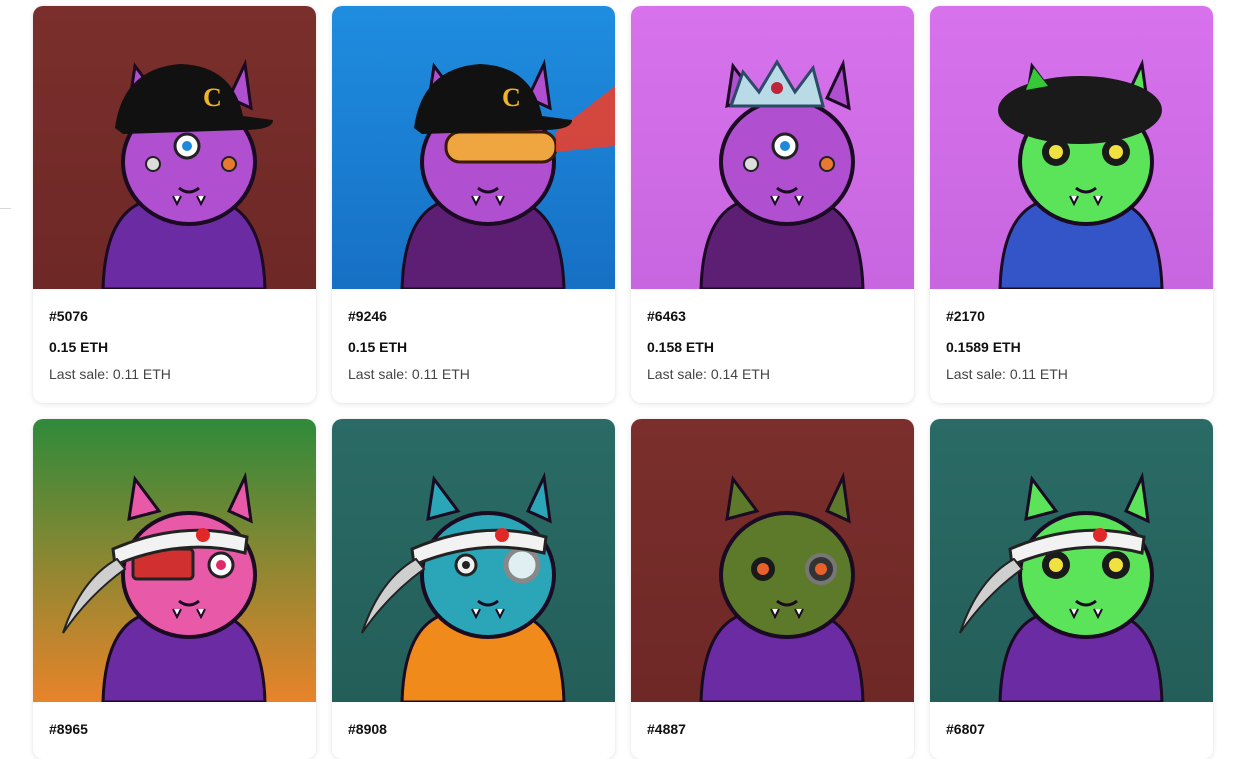 This screenshot has height=759, width=1243. What do you see at coordinates (174, 336) in the screenshot?
I see `card-info: #5076 0.15 ETH Last sale: 0.11 ETH` at bounding box center [174, 336].